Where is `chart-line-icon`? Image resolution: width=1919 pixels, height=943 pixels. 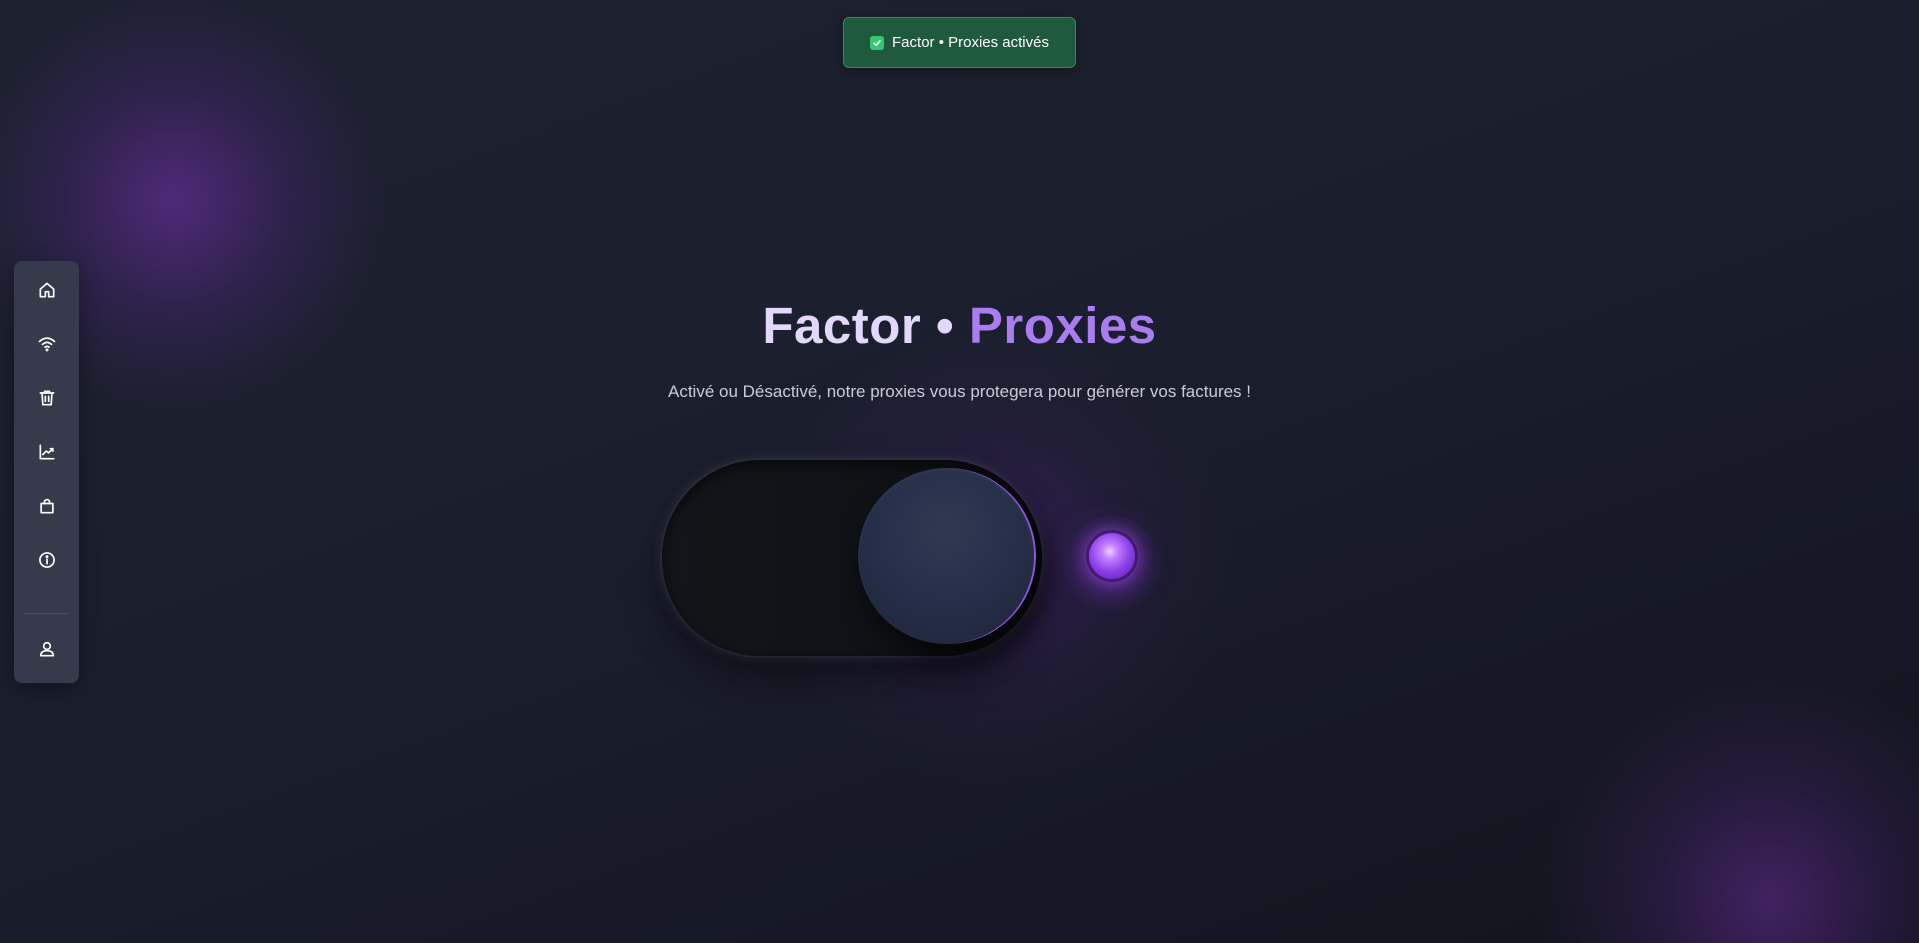
chart-line-icon is located at coordinates (47, 451).